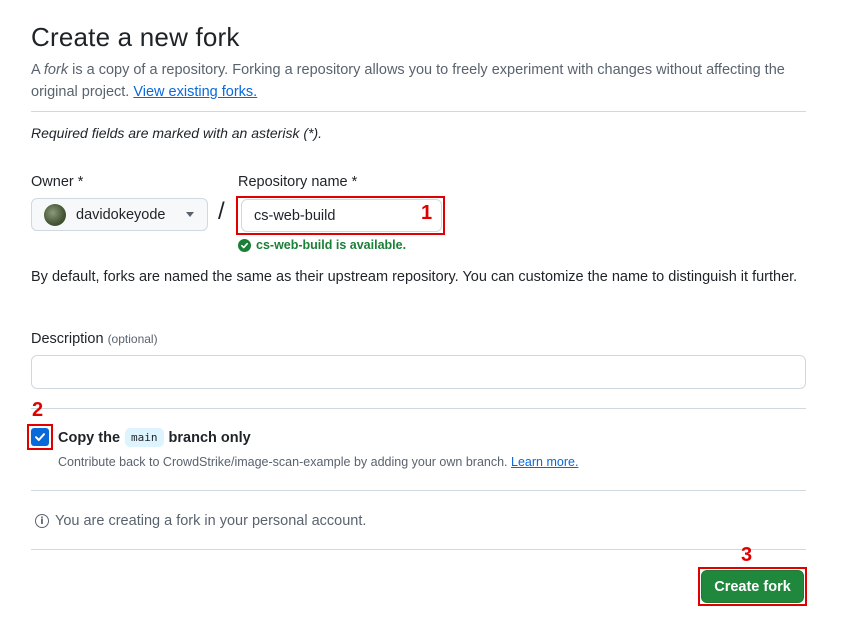 The image size is (842, 632). I want to click on learn-more-link: Learn more., so click(544, 462).